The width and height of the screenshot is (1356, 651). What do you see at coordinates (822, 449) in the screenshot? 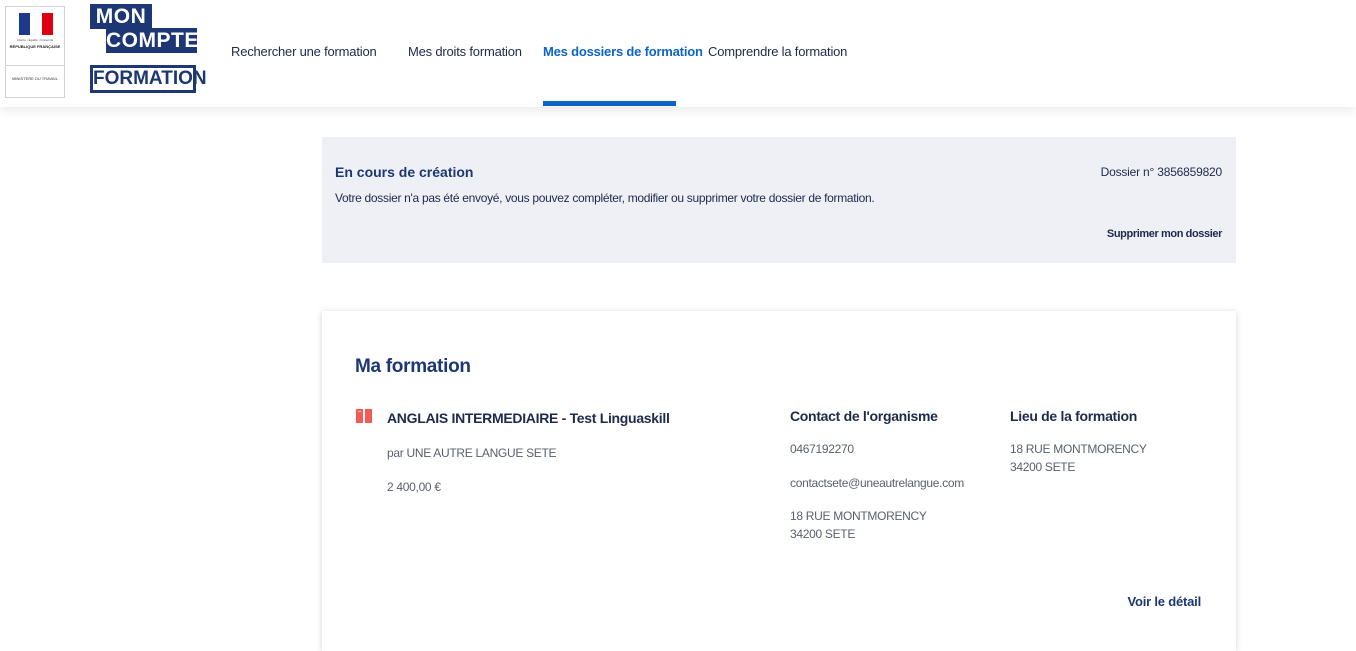
I see `contact-phone: 0467192270` at bounding box center [822, 449].